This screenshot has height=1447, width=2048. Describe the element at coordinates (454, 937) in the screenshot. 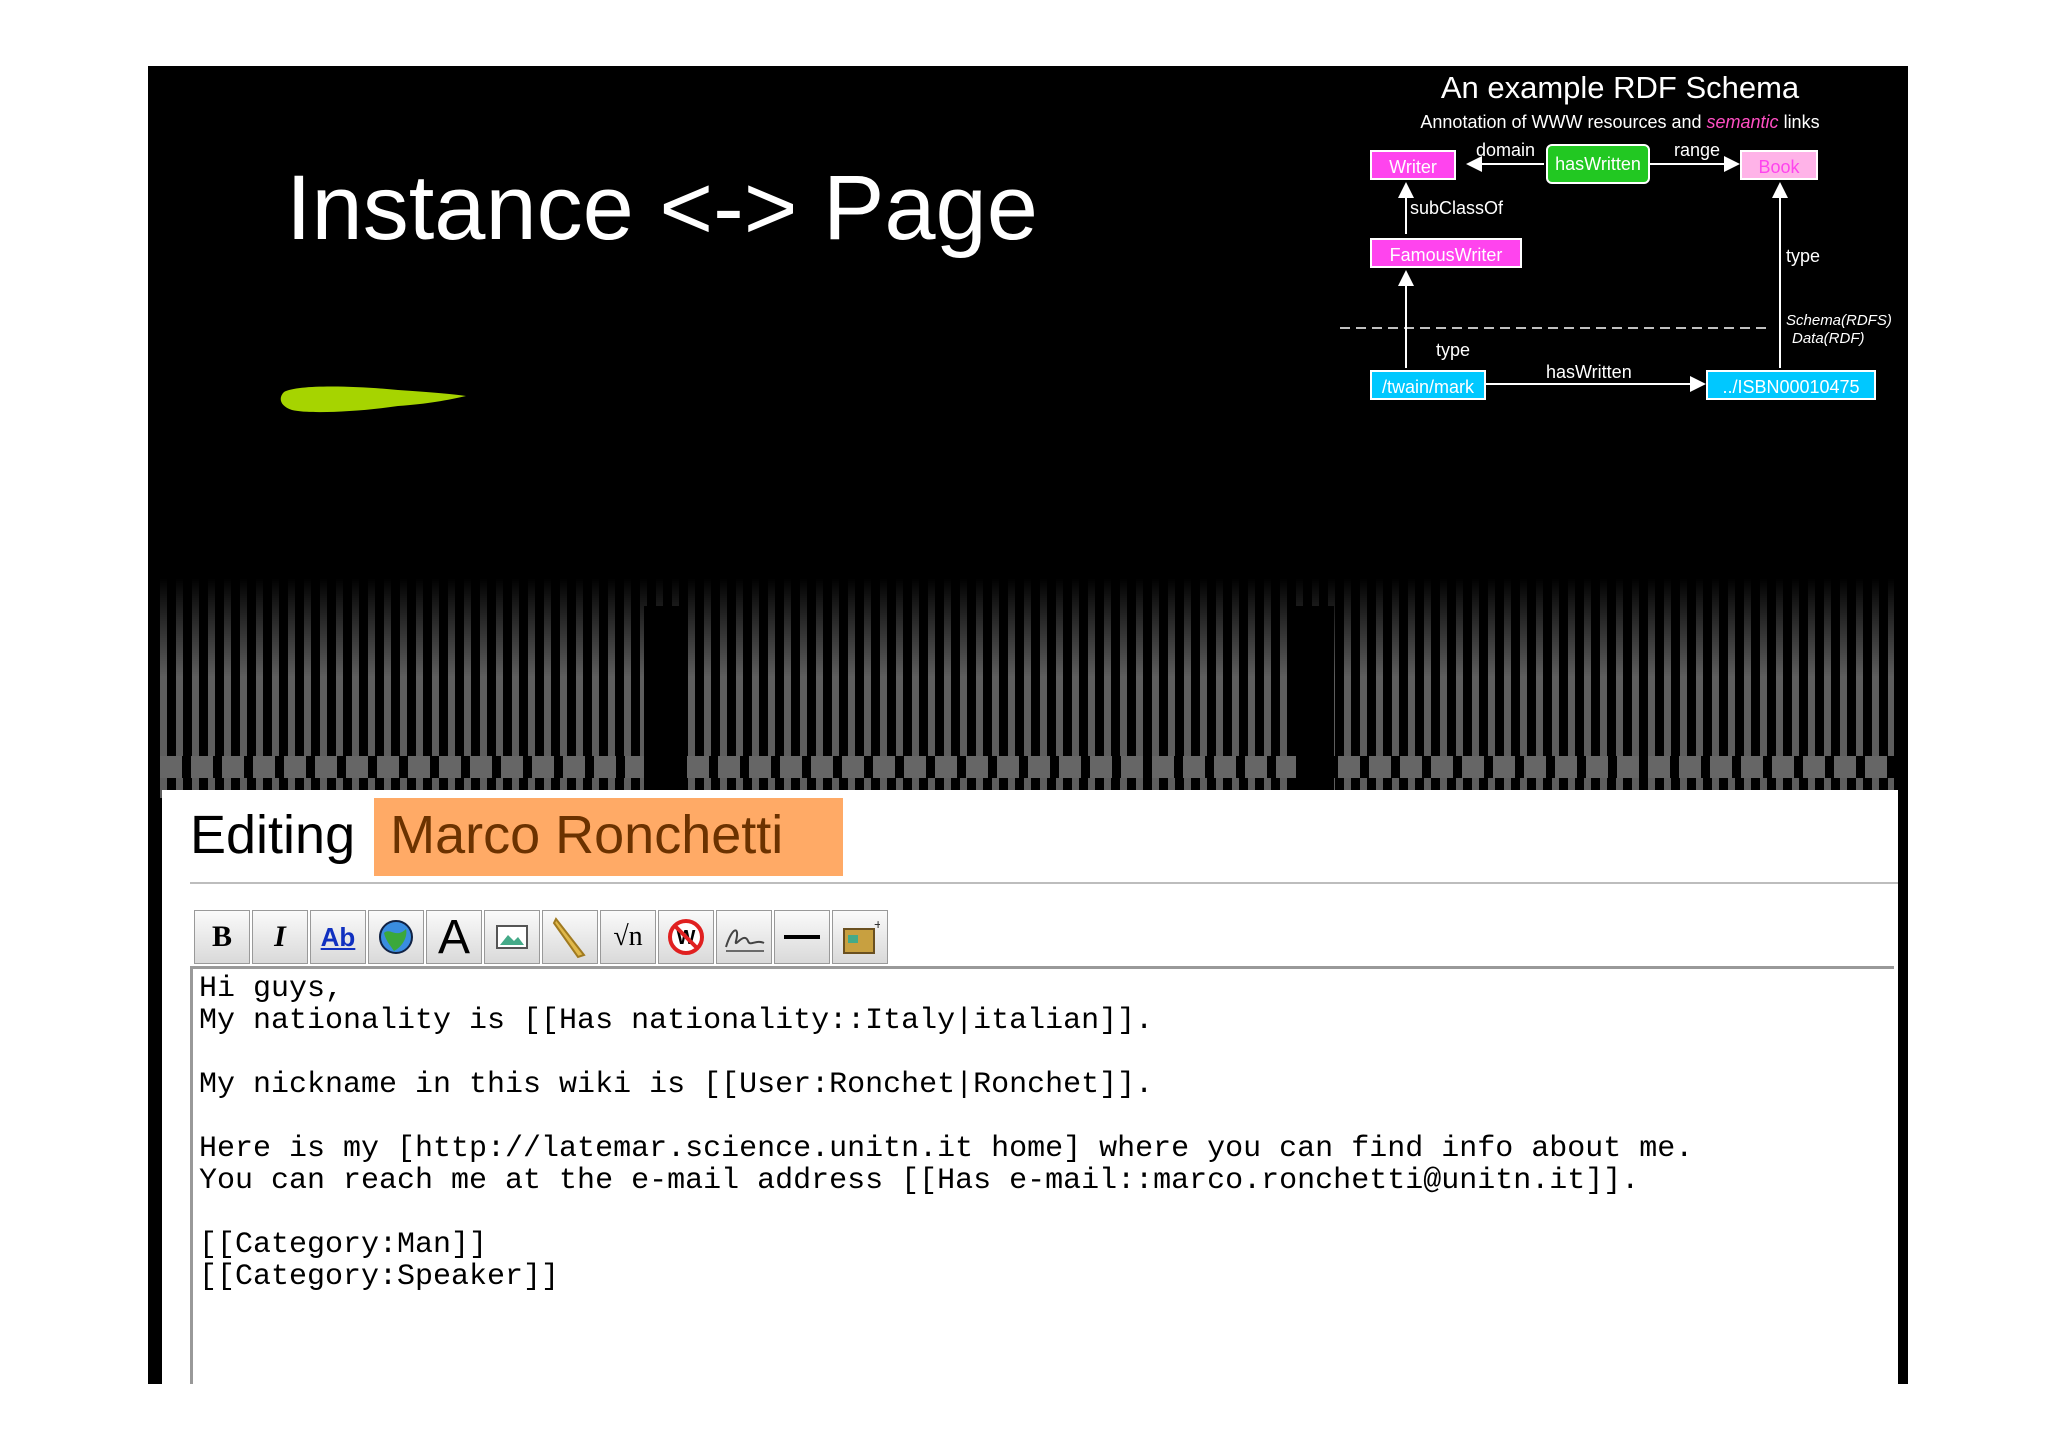

I see `headline-button: A` at that location.